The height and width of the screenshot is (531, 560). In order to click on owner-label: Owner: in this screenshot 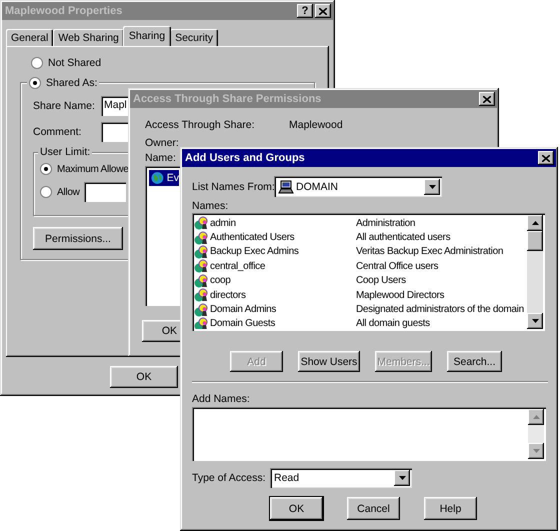, I will do `click(162, 143)`.